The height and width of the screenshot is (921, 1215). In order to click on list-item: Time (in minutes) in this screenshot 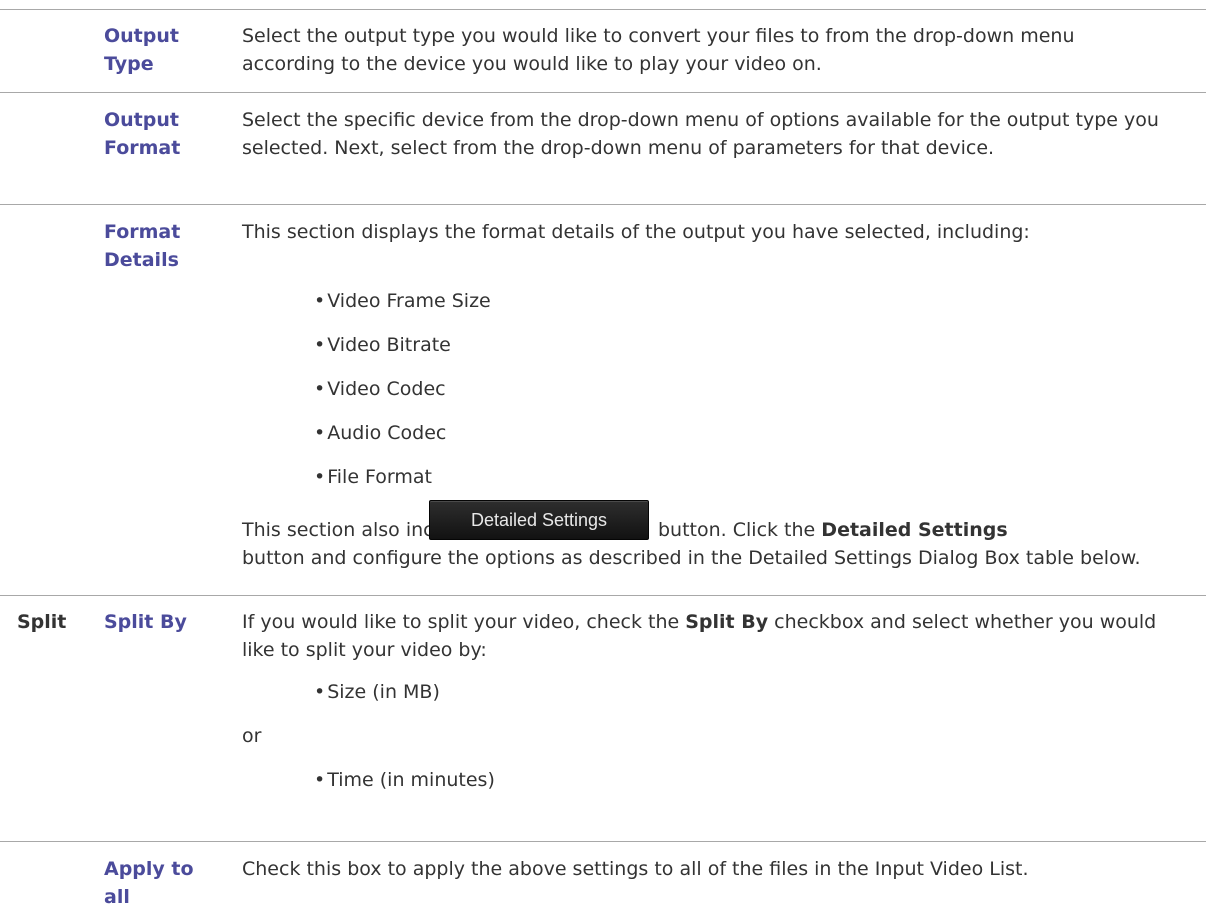, I will do `click(404, 780)`.